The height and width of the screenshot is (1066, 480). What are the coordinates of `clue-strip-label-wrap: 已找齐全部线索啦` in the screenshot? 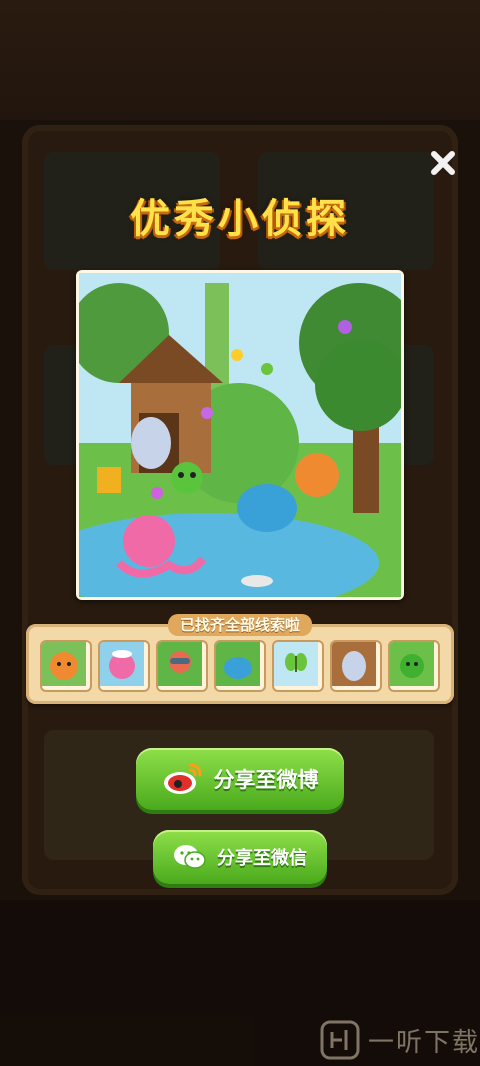 It's located at (240, 625).